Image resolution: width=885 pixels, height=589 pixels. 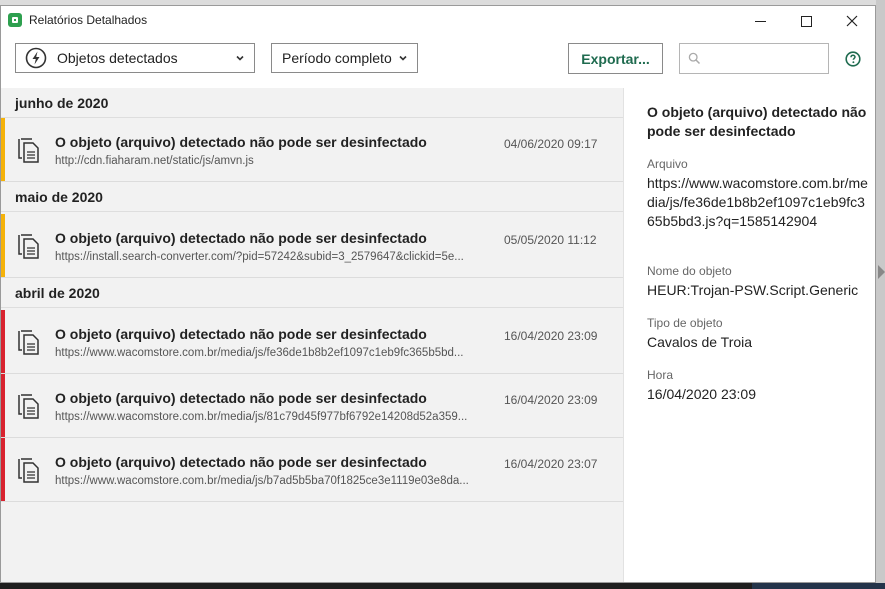 I want to click on search-input, so click(x=767, y=59).